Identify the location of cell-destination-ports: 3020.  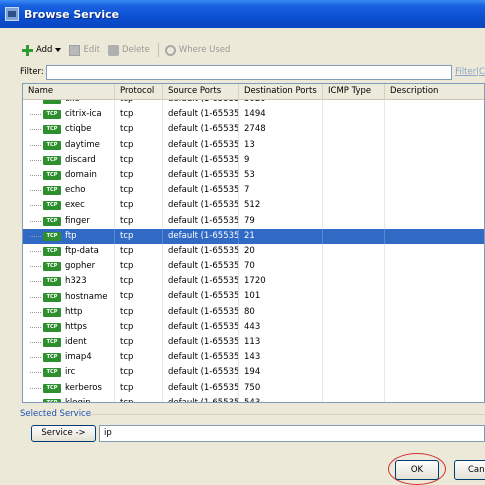
(281, 103).